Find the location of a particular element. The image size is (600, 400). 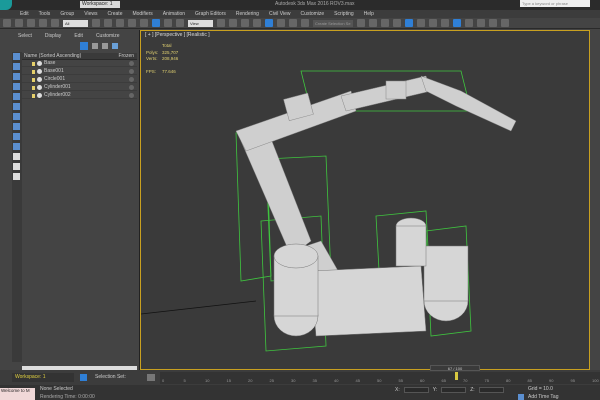

display-cameras-icon is located at coordinates (16, 96).